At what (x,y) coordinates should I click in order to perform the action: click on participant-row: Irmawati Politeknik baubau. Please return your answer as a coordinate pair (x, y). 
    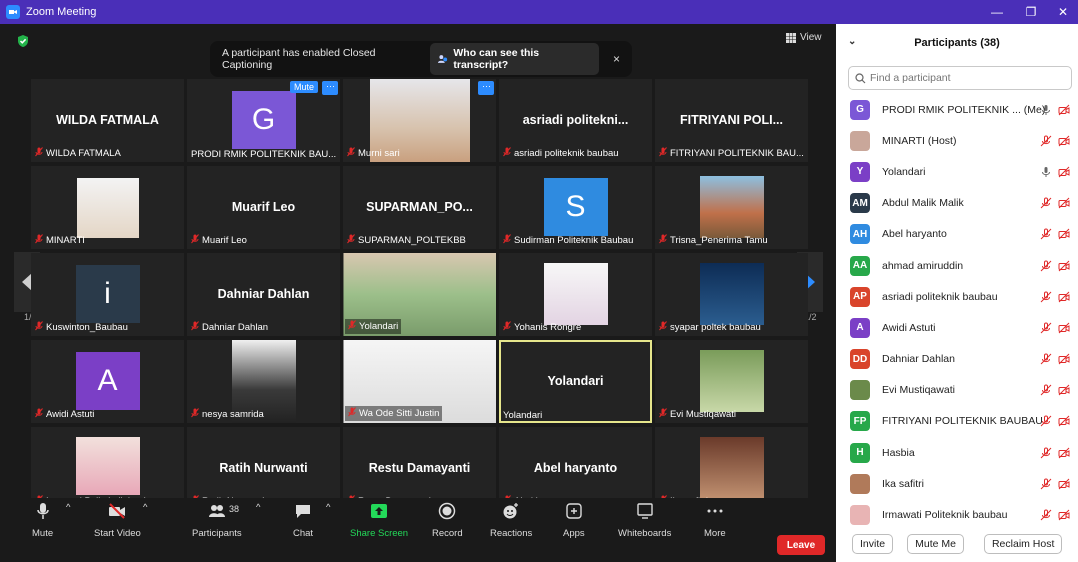
    Looking at the image, I should click on (957, 514).